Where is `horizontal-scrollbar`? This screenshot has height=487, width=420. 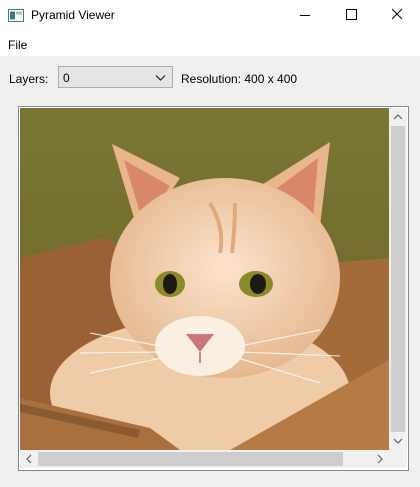
horizontal-scrollbar is located at coordinates (204, 459).